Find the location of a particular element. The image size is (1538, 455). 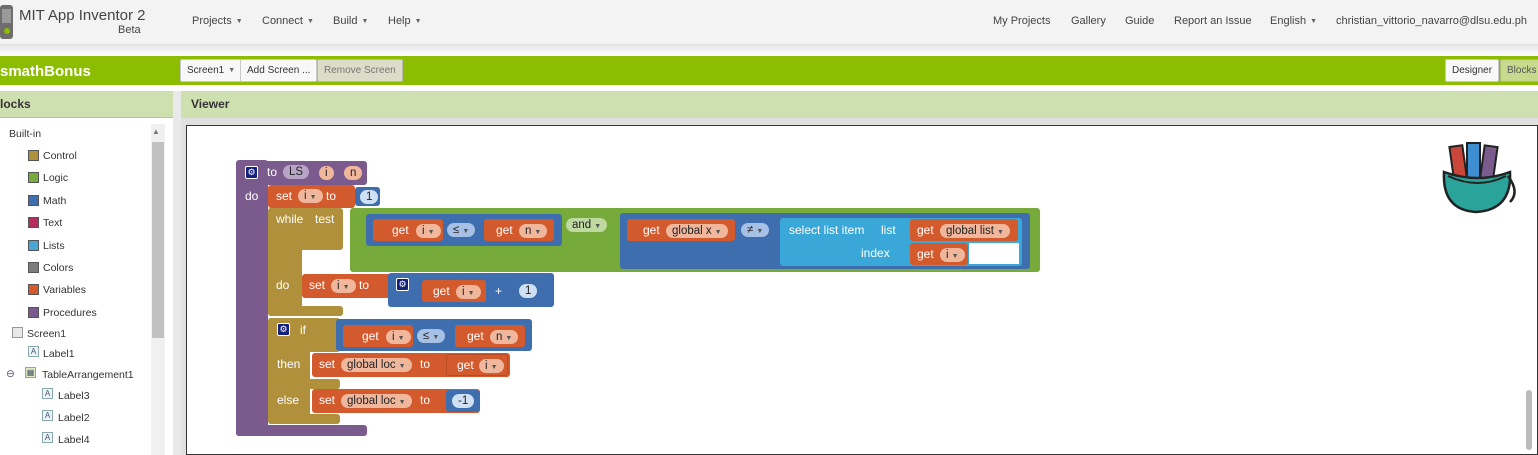

sidebar-scrollbar-thumb is located at coordinates (158, 240).